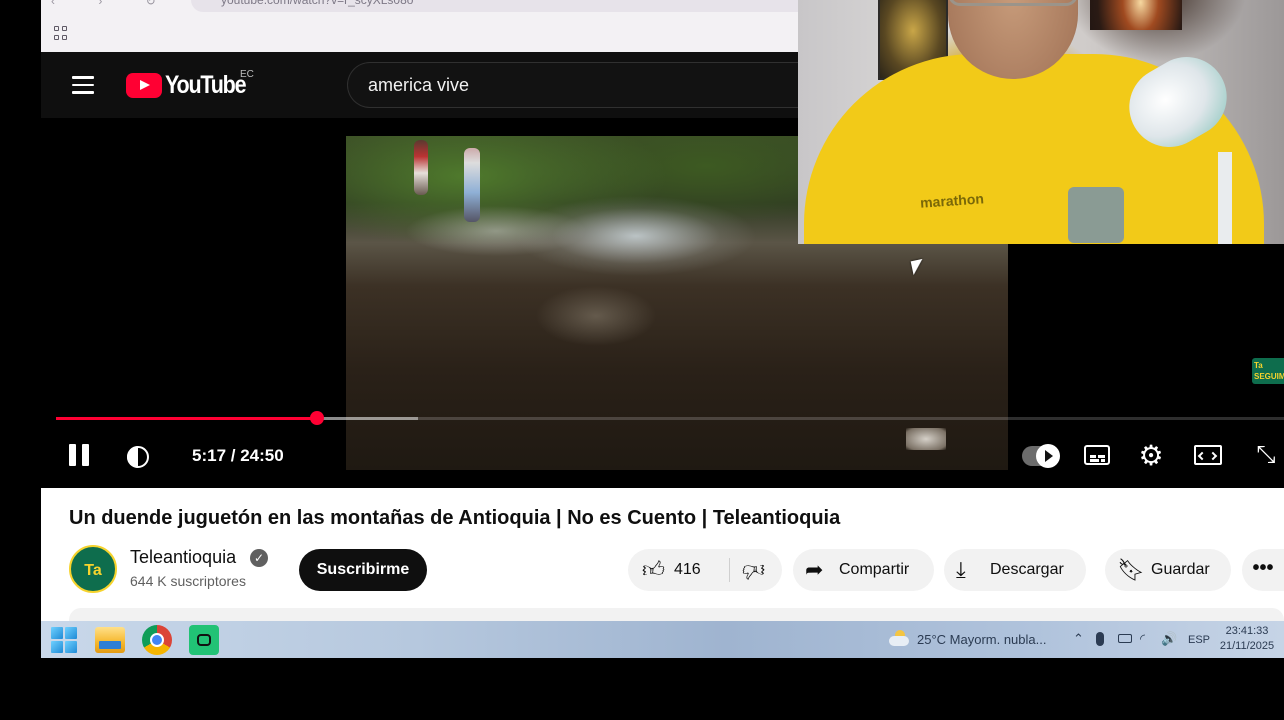  Describe the element at coordinates (582, 85) in the screenshot. I see `search-input: america vive` at that location.